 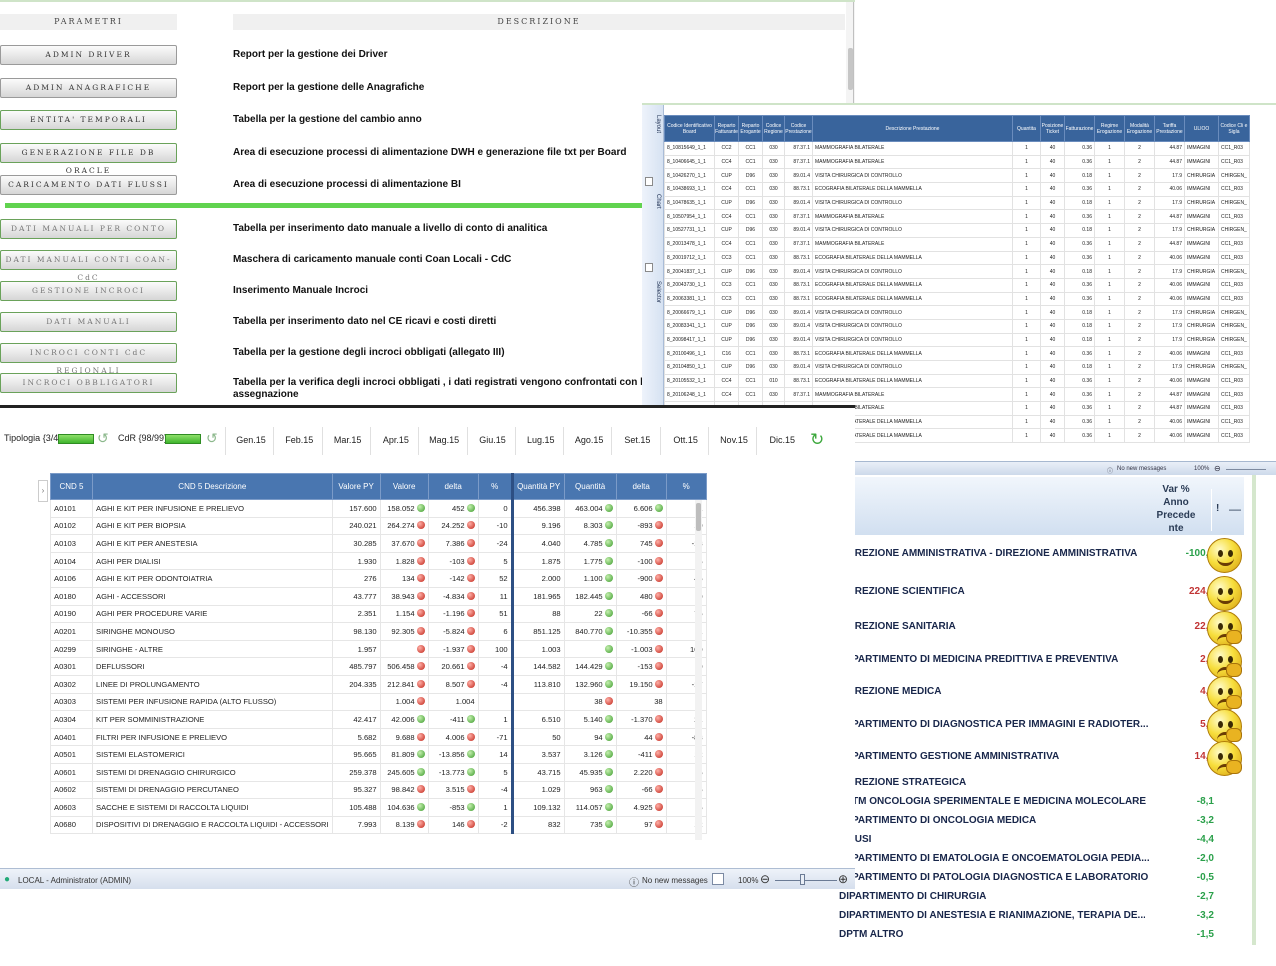 What do you see at coordinates (782, 440) in the screenshot?
I see `month-button: Dic.15` at bounding box center [782, 440].